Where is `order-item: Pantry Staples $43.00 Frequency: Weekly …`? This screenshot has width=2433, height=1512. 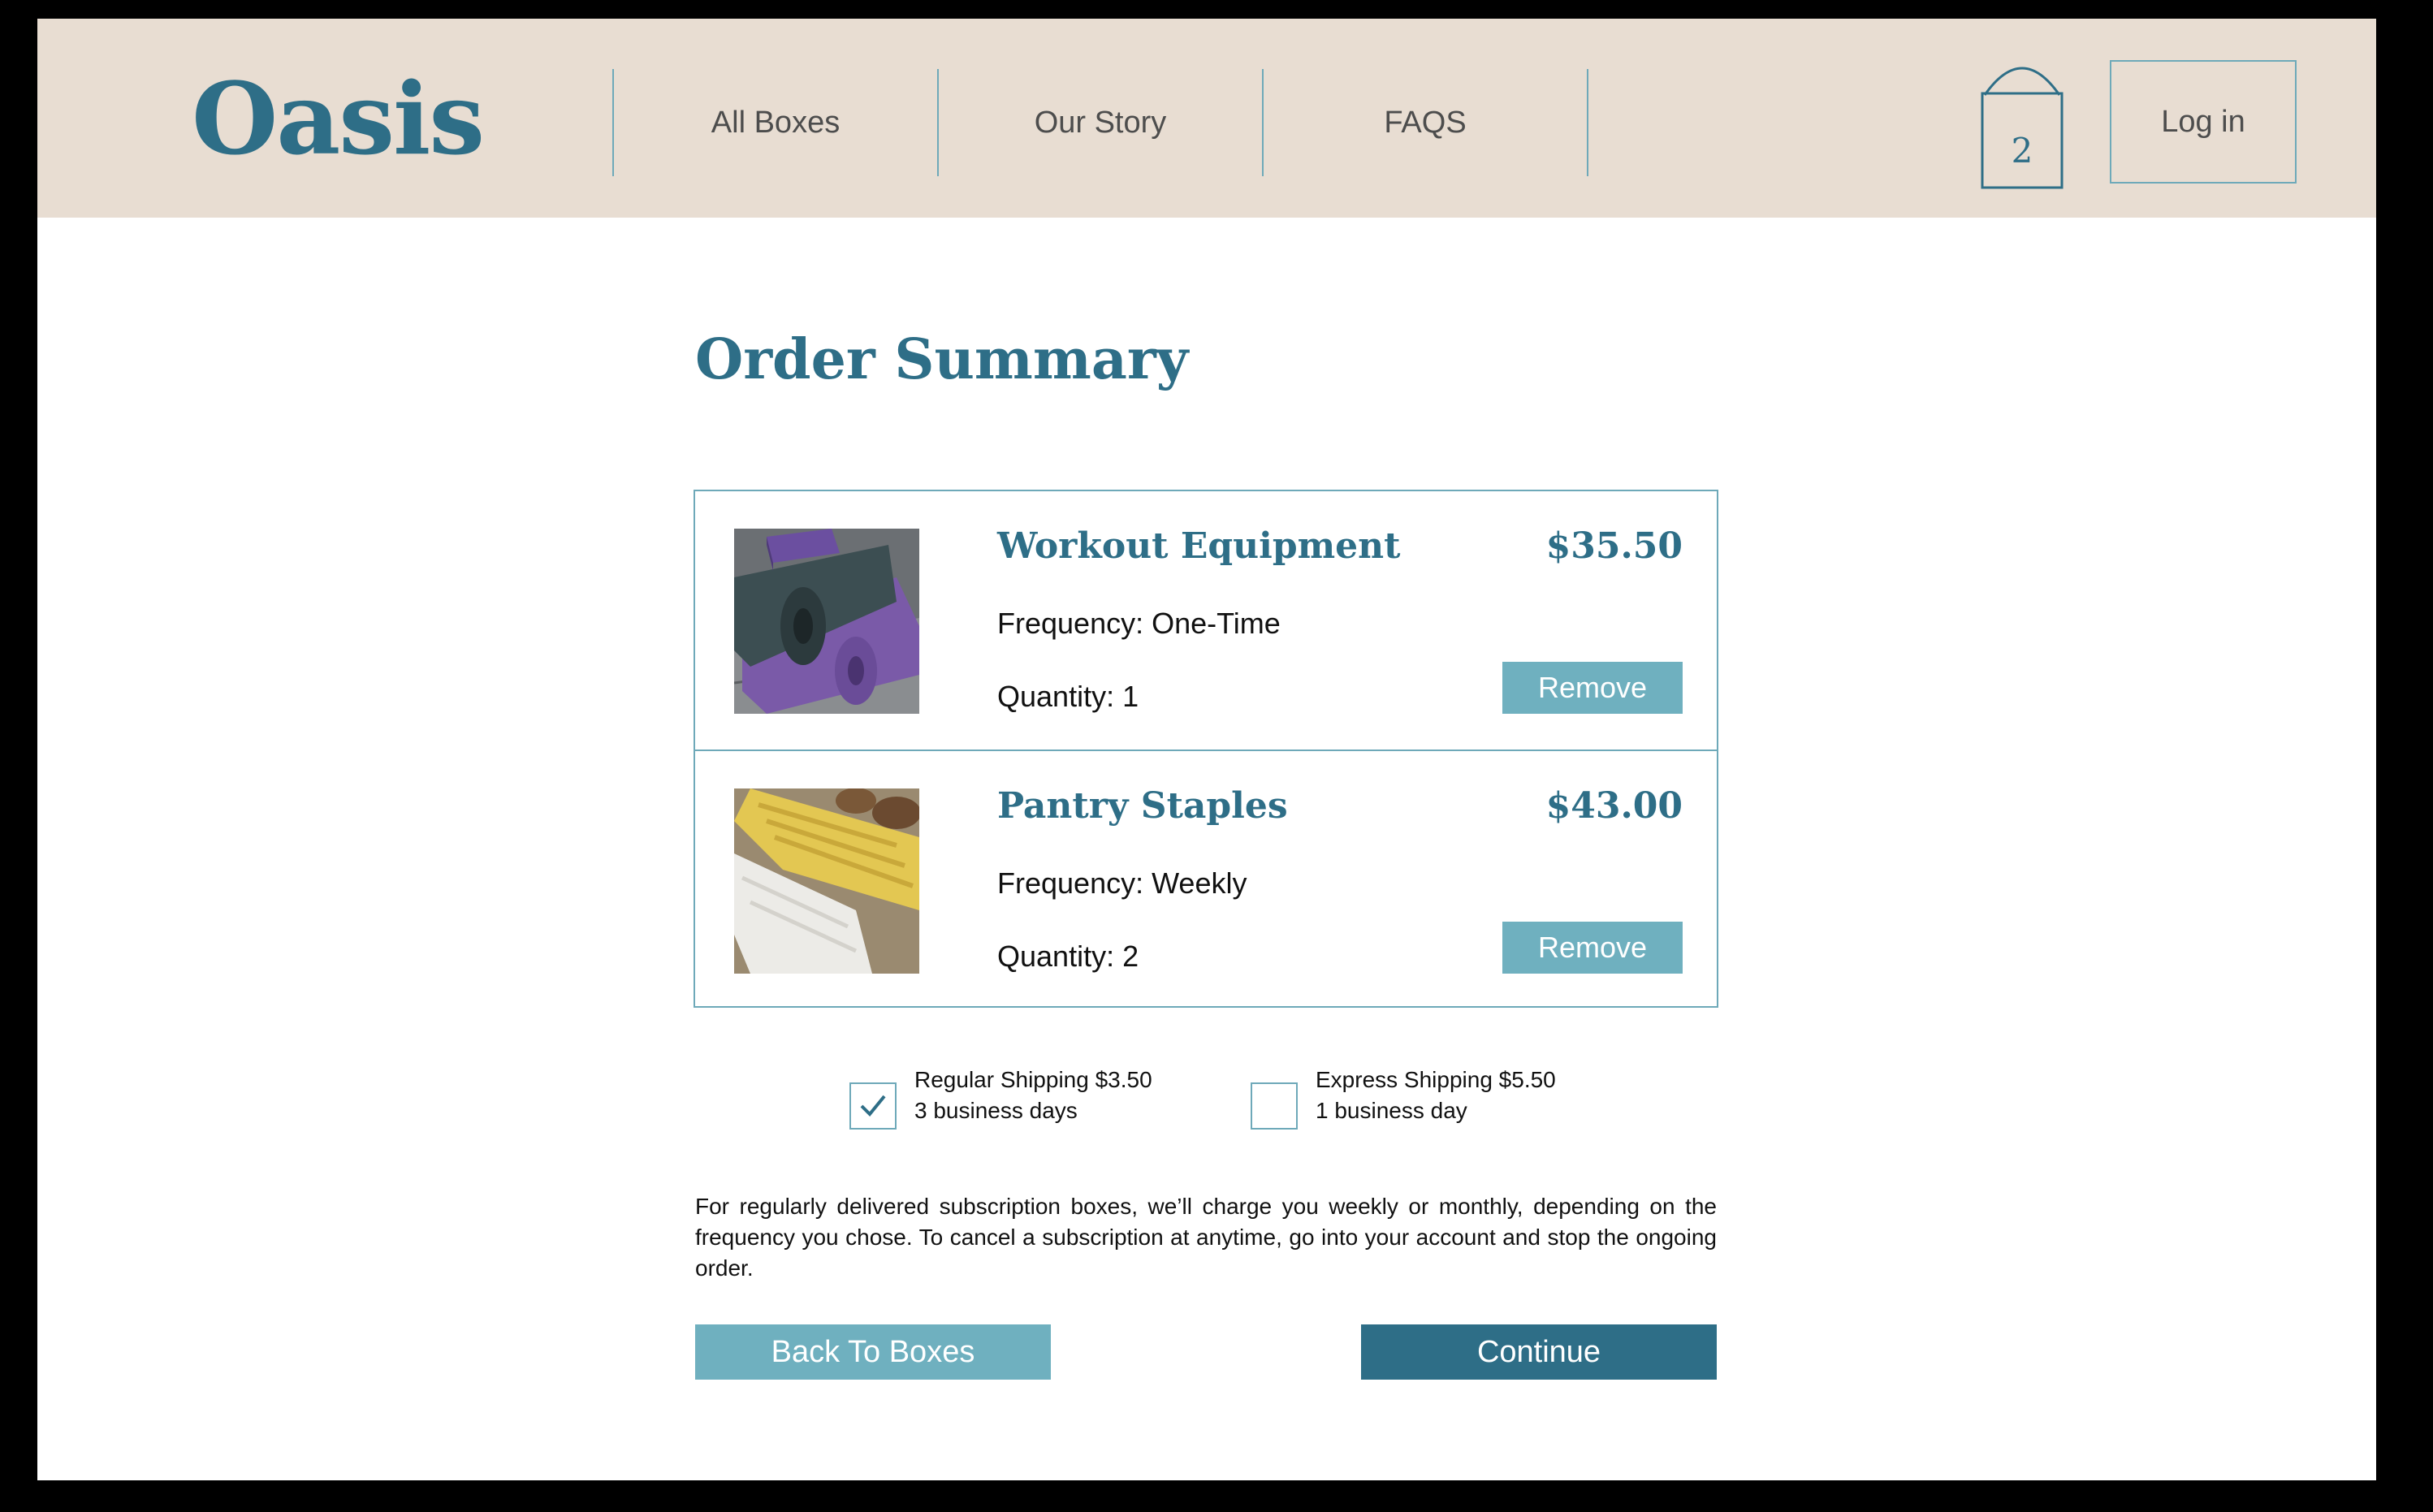 order-item: Pantry Staples $43.00 Frequency: Weekly … is located at coordinates (1206, 879).